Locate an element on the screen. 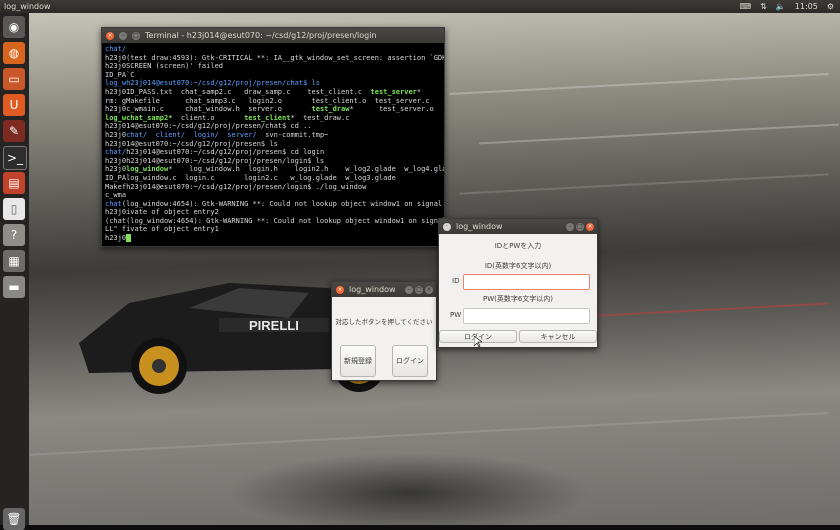 The image size is (840, 530). id-label: ID is located at coordinates (456, 281).